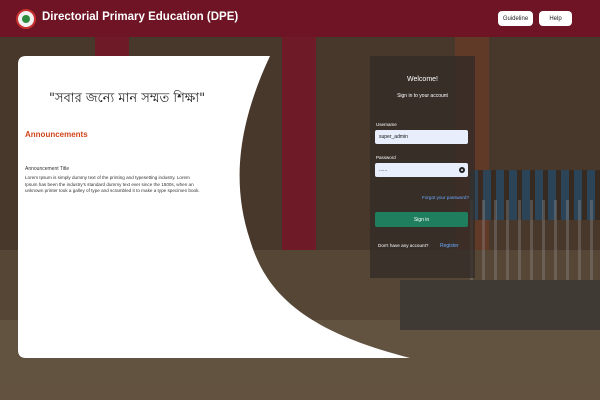  I want to click on sign-in-button: Sign in, so click(421, 219).